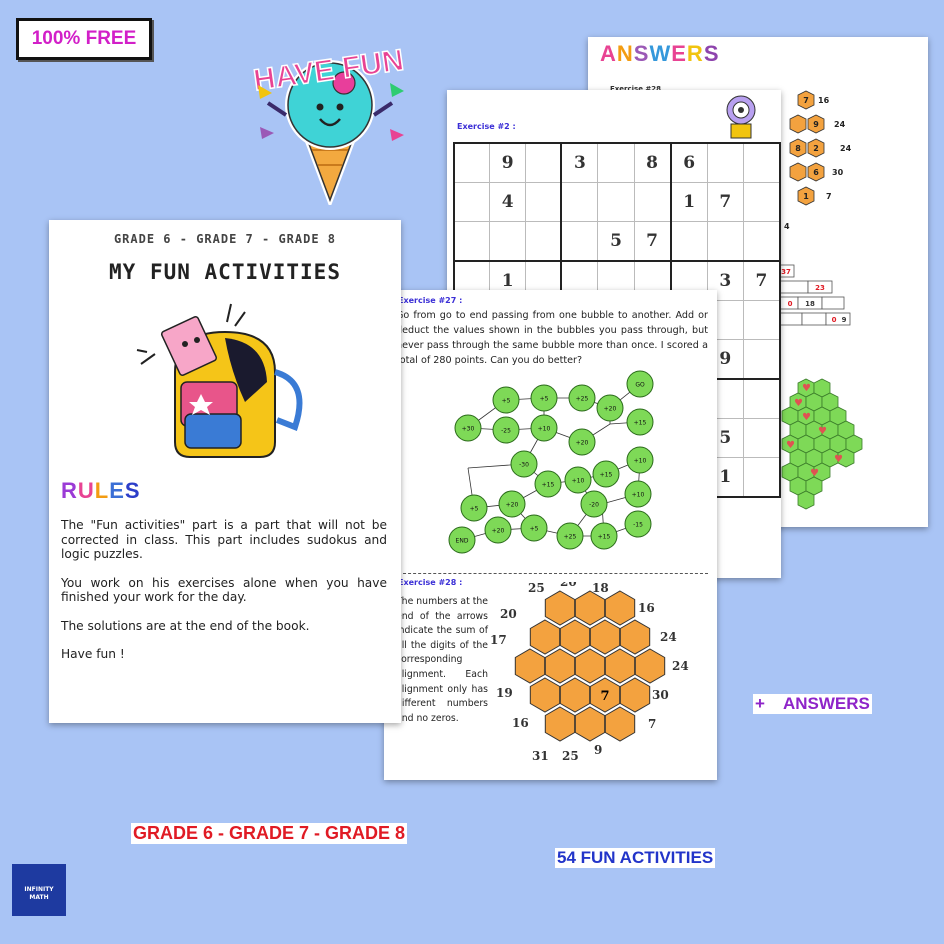  I want to click on maze-bubble: +20, so click(512, 504).